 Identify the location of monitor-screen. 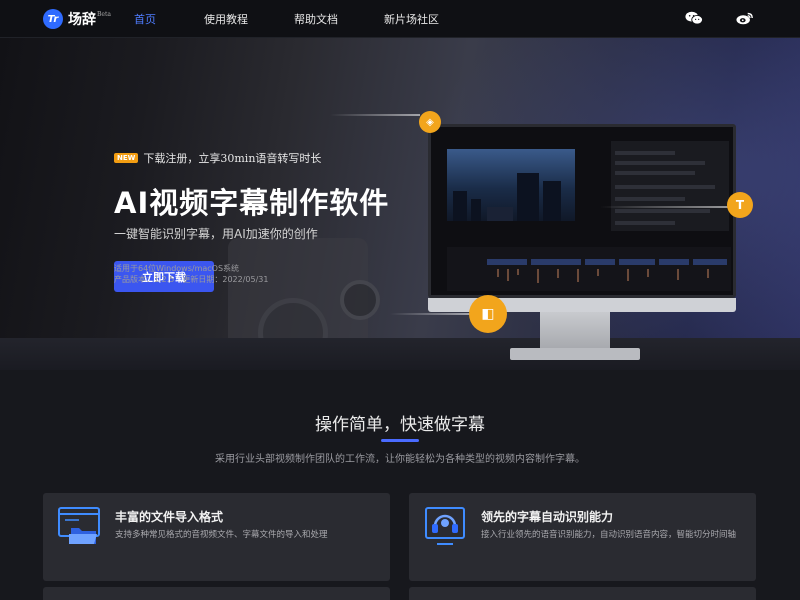
(582, 211).